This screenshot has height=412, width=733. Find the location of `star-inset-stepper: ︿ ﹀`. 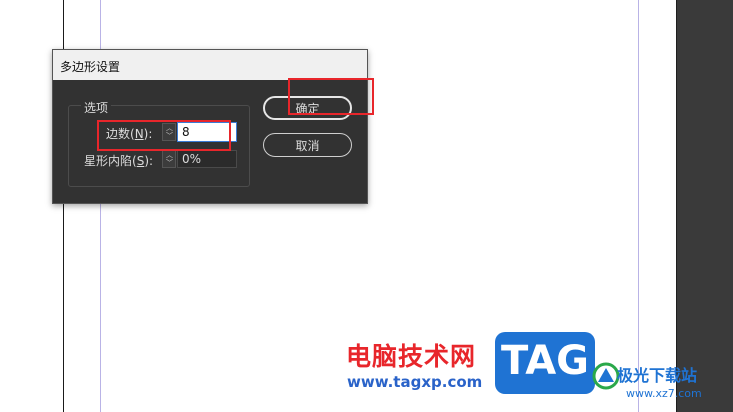

star-inset-stepper: ︿ ﹀ is located at coordinates (169, 159).